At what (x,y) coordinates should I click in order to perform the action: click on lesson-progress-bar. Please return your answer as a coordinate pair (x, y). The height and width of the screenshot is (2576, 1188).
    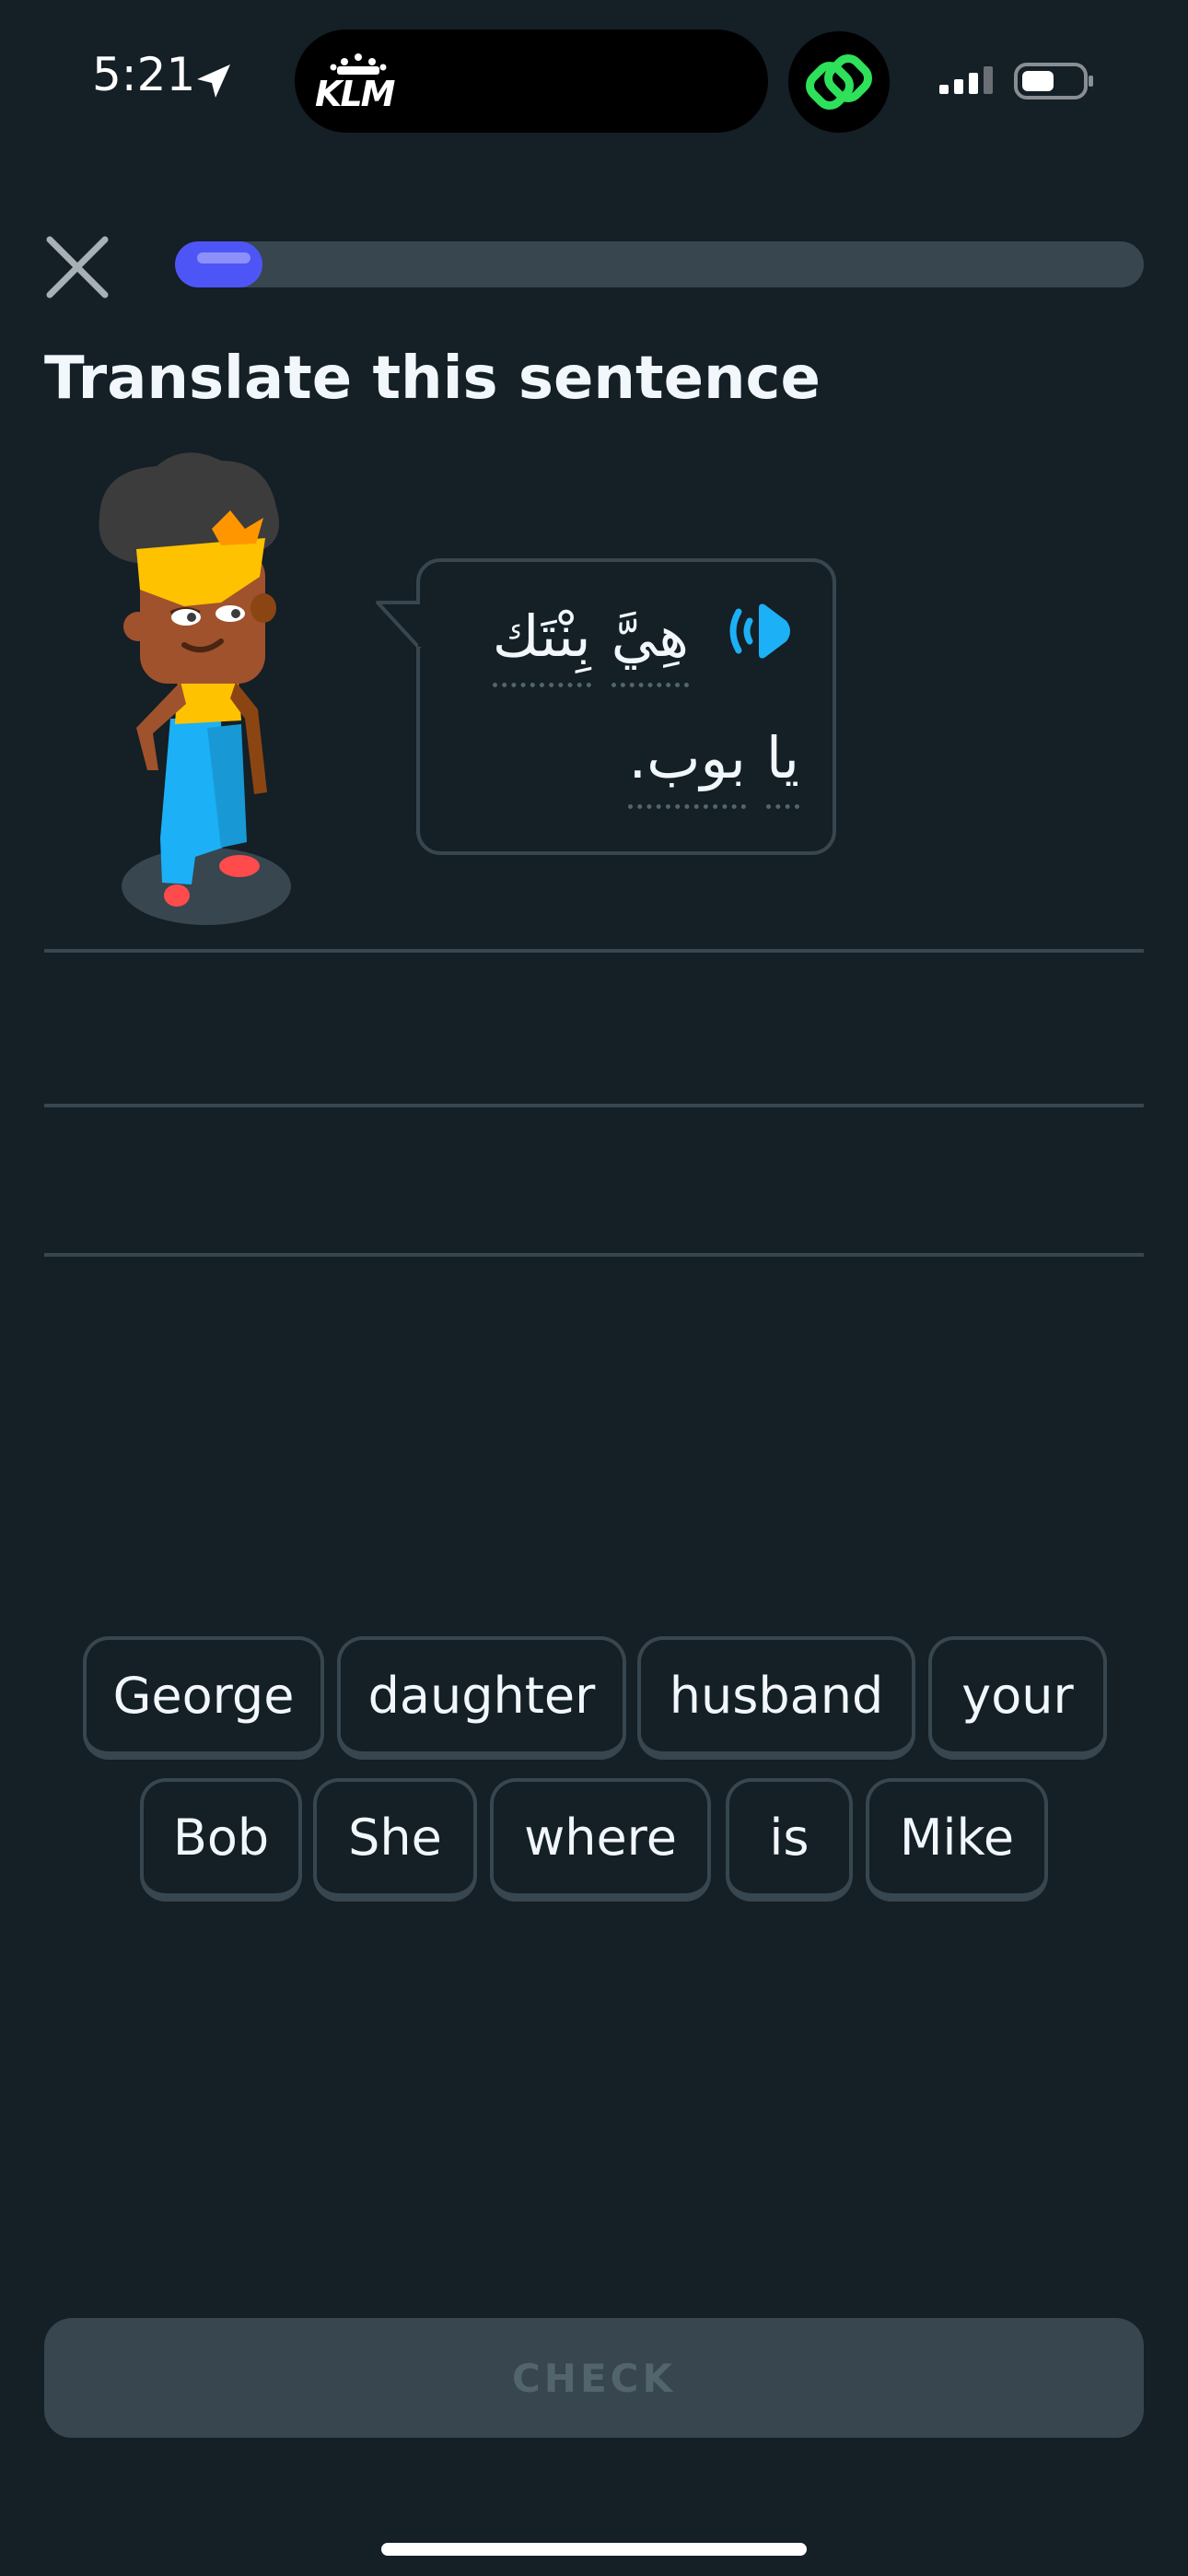
    Looking at the image, I should click on (659, 264).